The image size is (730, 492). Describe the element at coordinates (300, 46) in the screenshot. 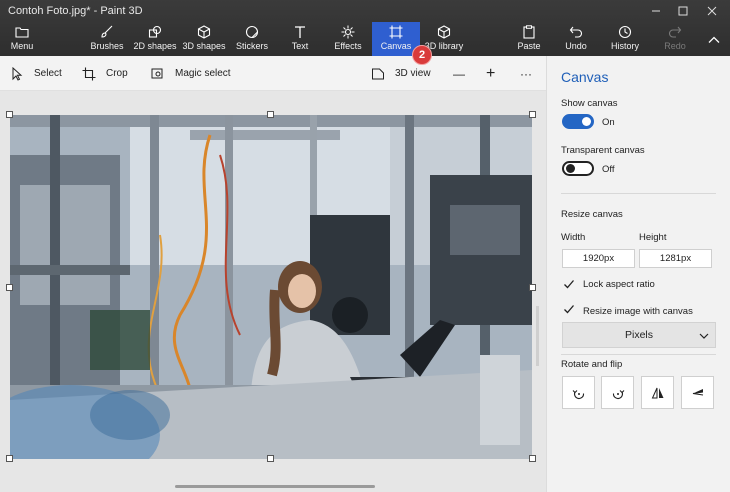

I see `tool-label: Text` at that location.